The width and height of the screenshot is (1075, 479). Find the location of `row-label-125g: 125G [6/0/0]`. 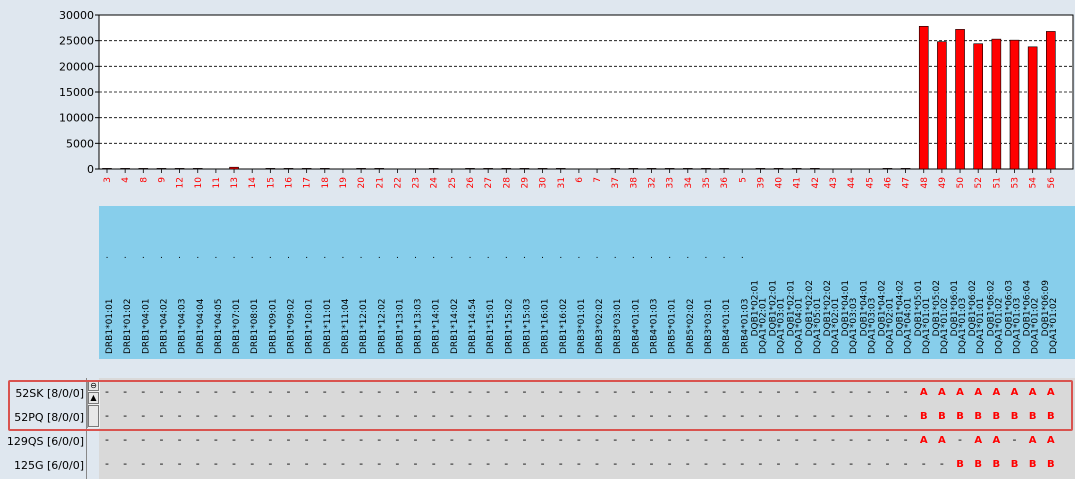

row-label-125g: 125G [6/0/0] is located at coordinates (42, 465).